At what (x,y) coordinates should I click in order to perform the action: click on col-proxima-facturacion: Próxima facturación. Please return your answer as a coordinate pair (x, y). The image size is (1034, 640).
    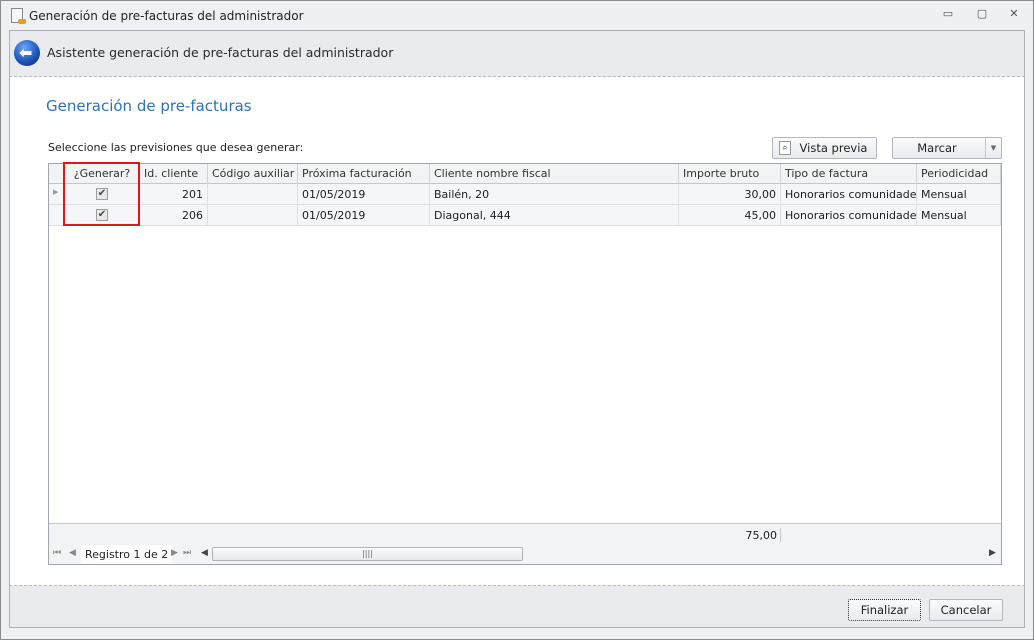
    Looking at the image, I should click on (364, 174).